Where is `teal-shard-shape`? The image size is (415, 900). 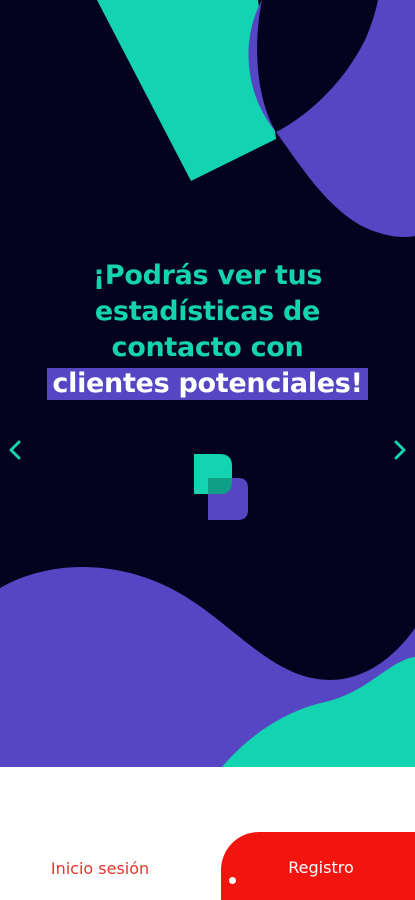 teal-shard-shape is located at coordinates (186, 90).